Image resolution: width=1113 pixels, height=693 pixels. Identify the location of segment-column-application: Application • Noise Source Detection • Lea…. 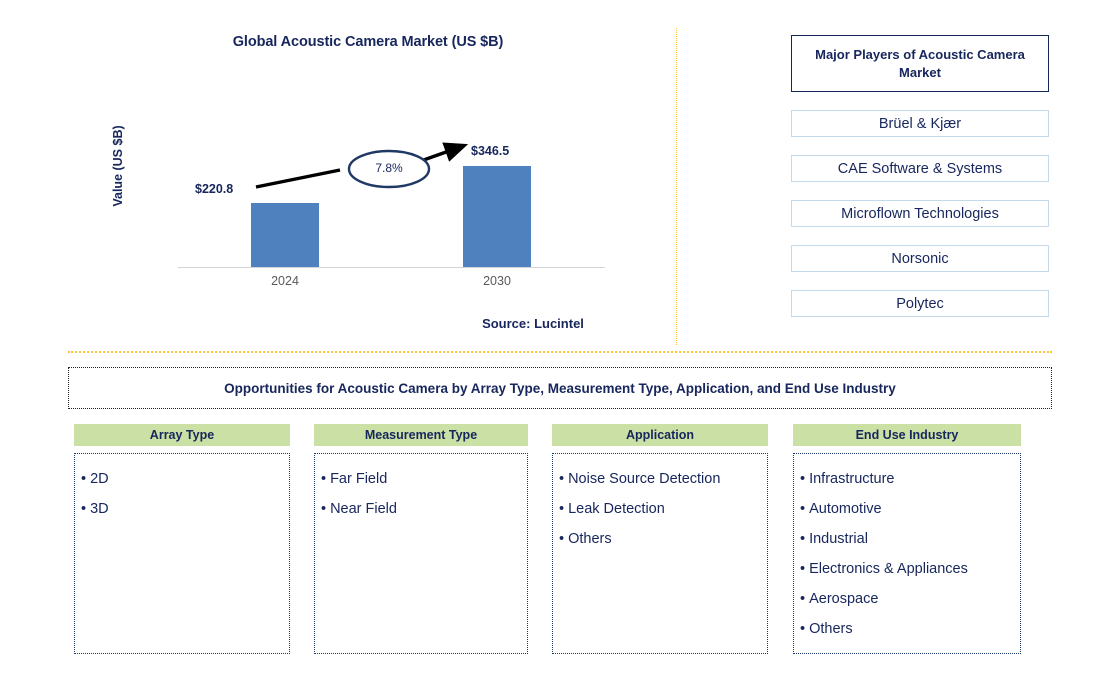
(660, 539).